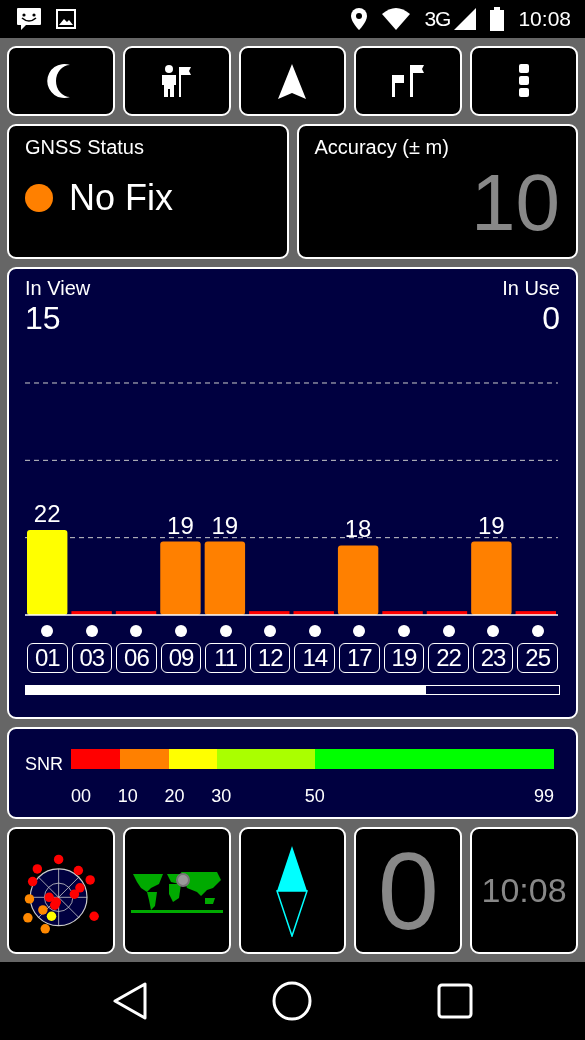  I want to click on message-icon, so click(29, 19).